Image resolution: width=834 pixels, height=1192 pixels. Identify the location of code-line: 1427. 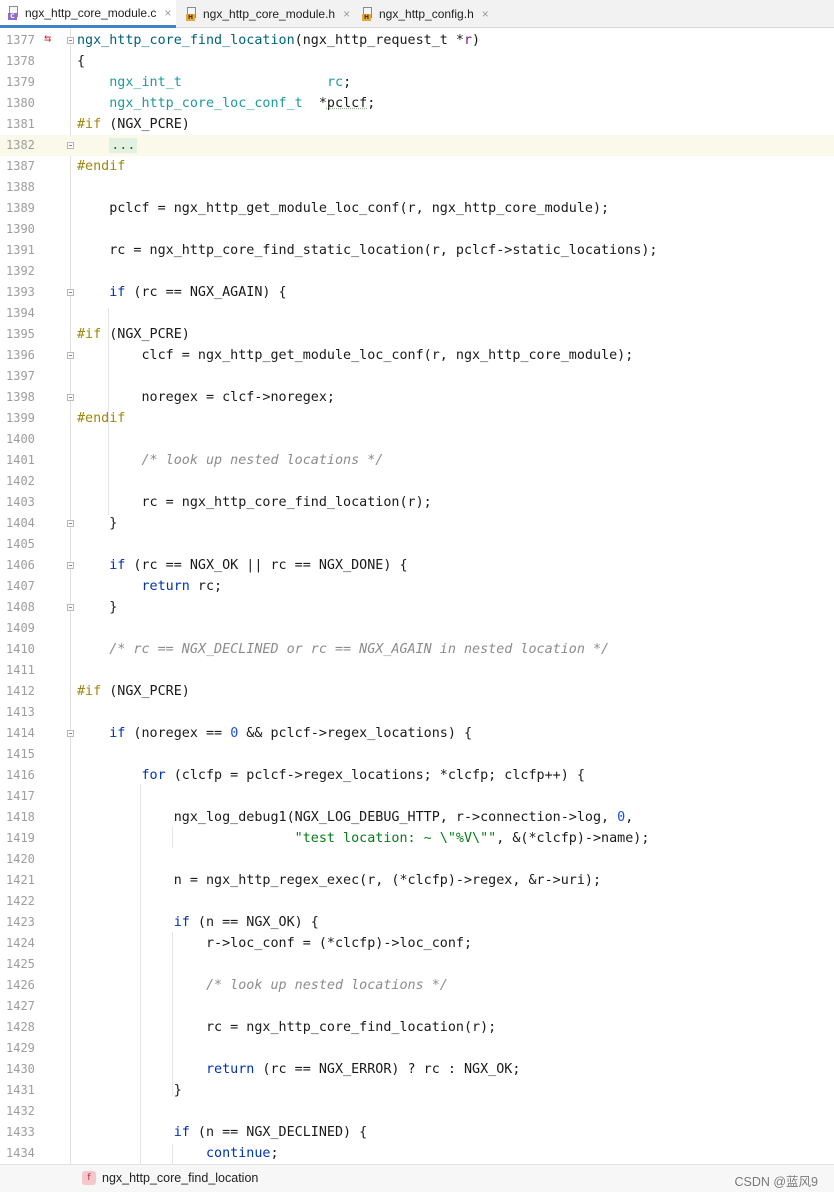
(417, 1006).